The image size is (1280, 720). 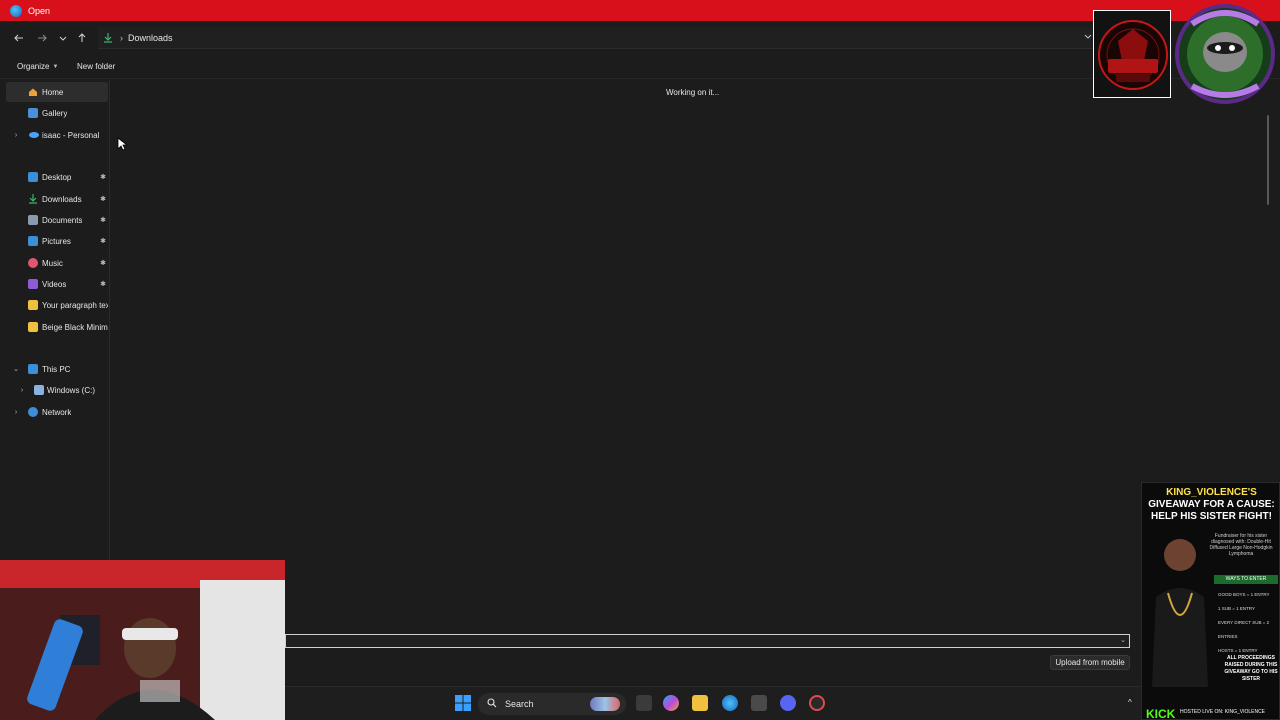 I want to click on address-bar: › Downloads, so click(x=599, y=38).